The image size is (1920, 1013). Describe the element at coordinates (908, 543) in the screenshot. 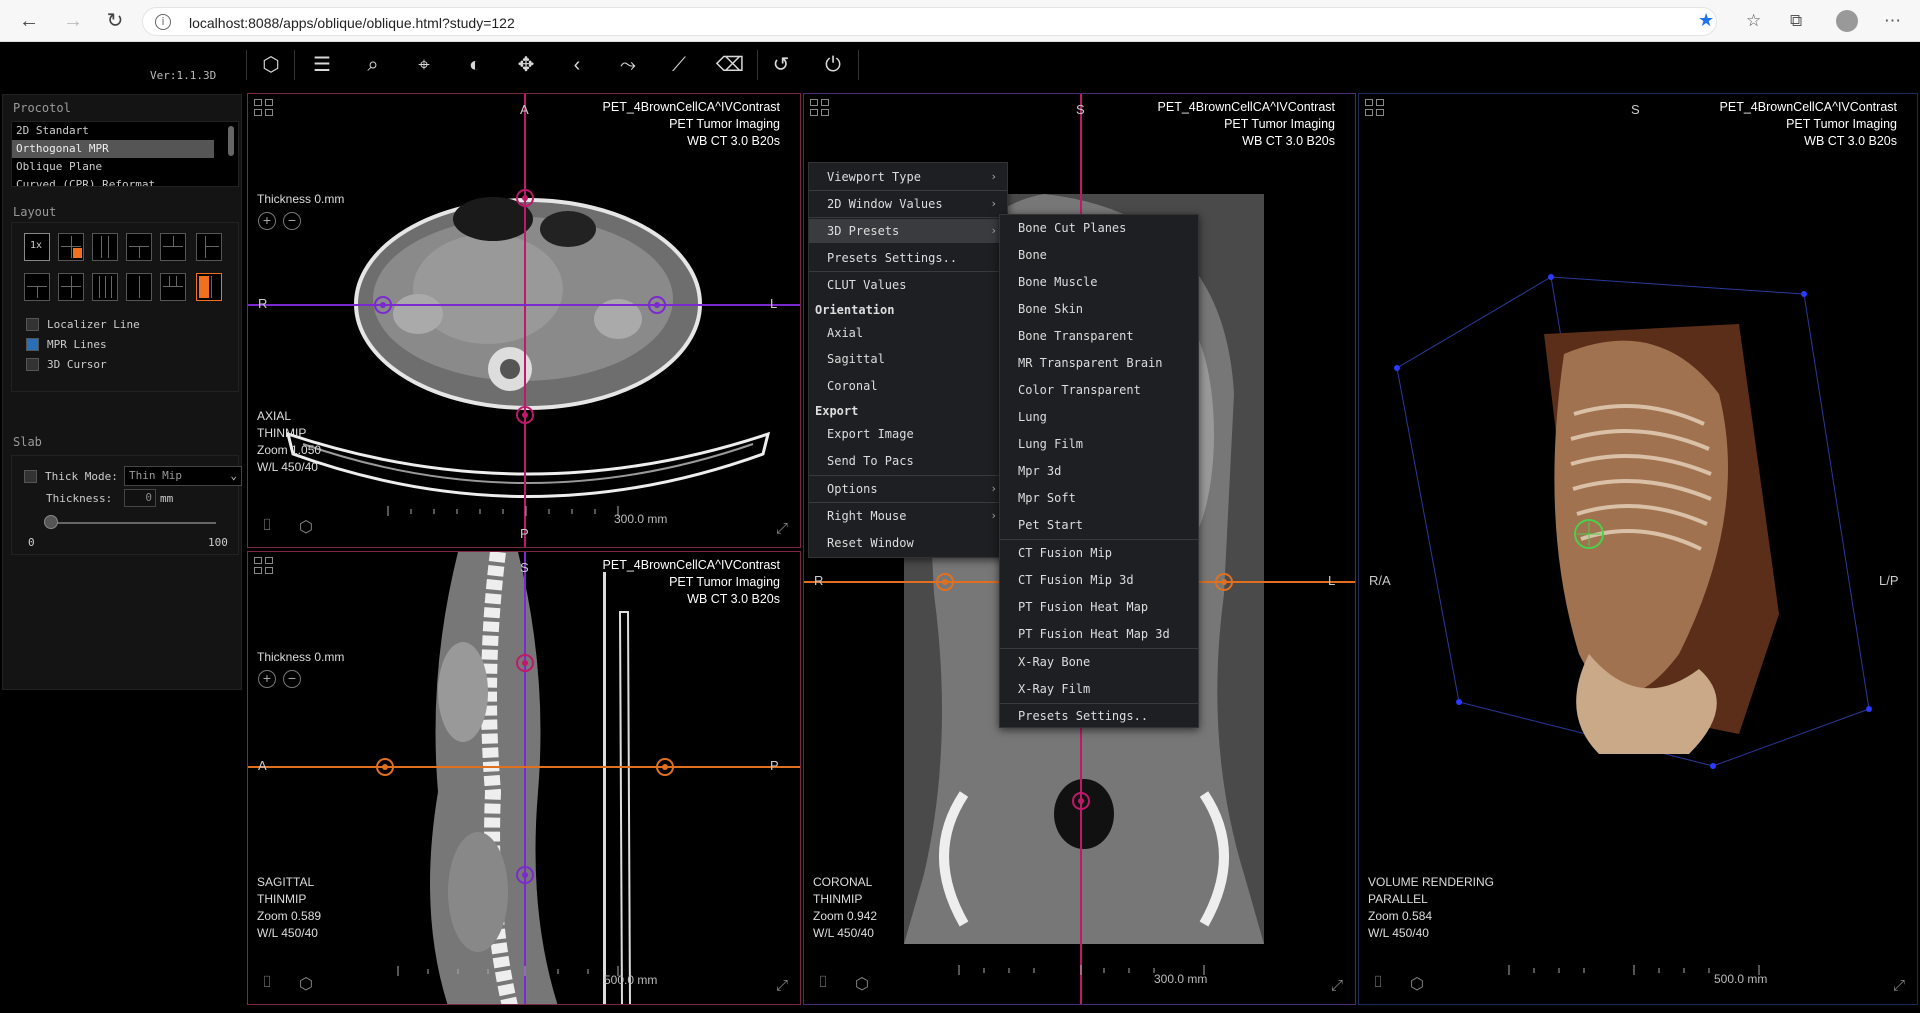

I see `menu-item-reset-window: Reset Window` at that location.